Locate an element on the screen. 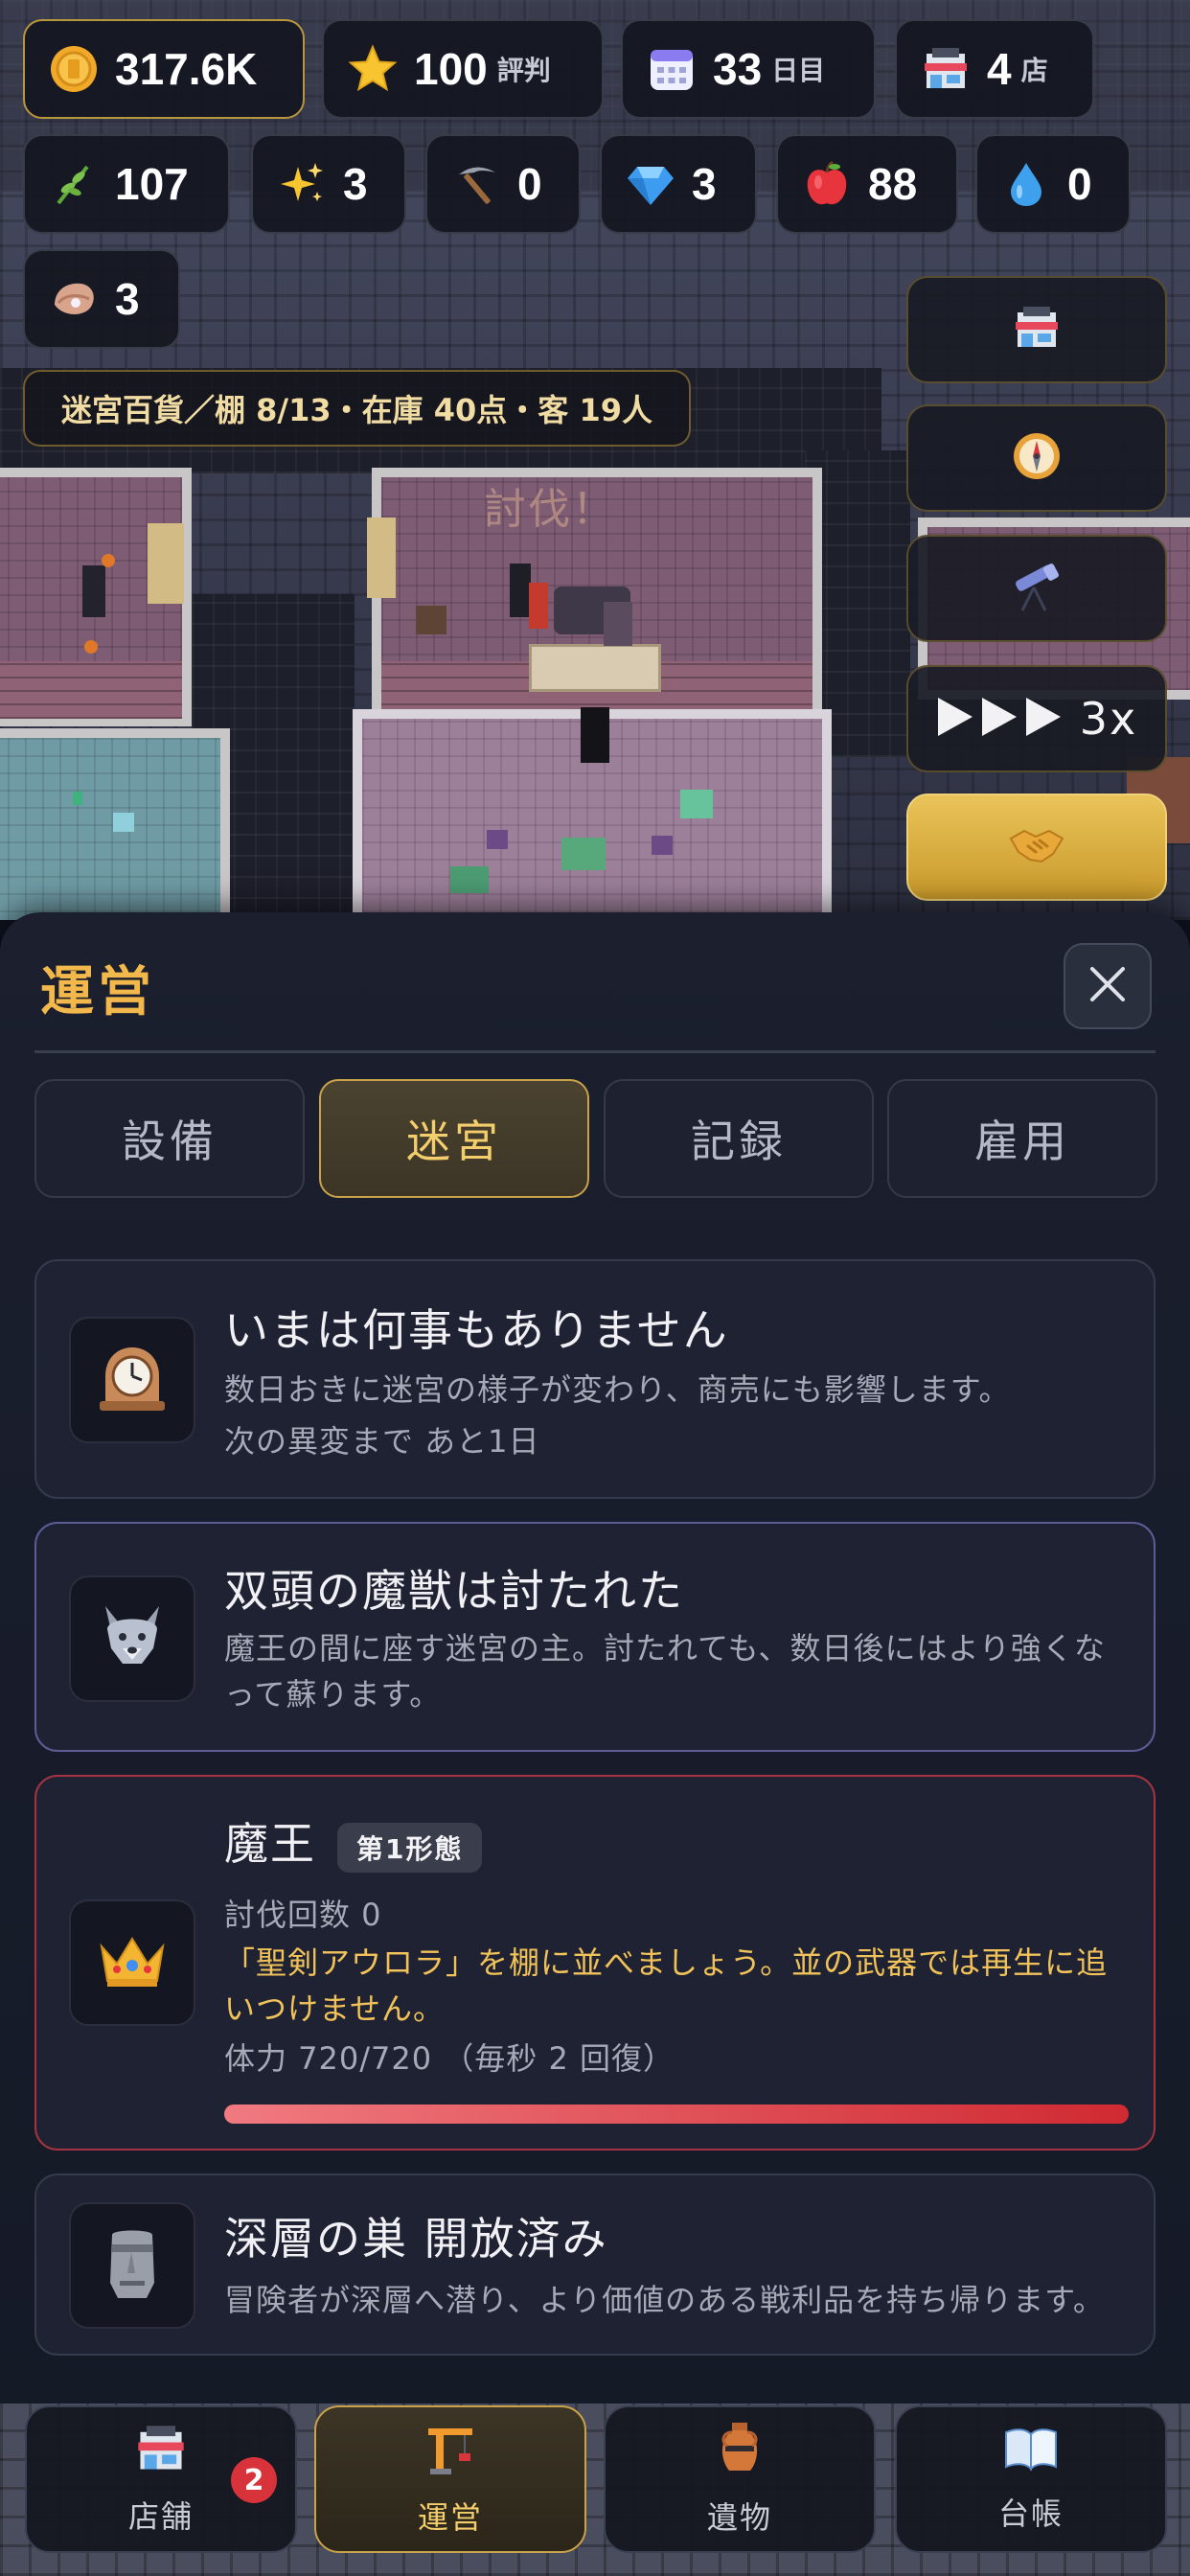 This screenshot has height=2576, width=1190. water-counter: 0 is located at coordinates (1053, 184).